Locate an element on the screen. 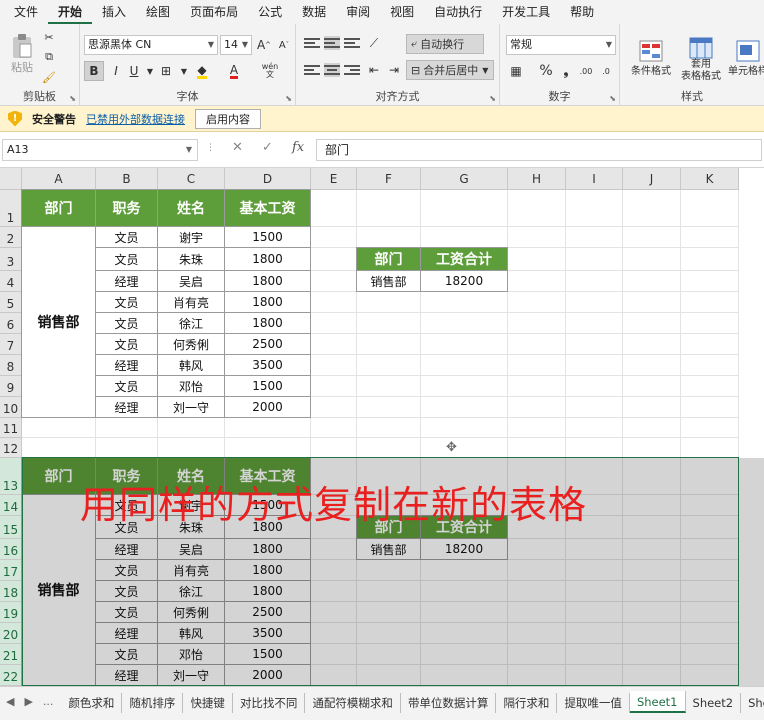 This screenshot has height=720, width=764. number-format-select: 常规 ▼ is located at coordinates (561, 45).